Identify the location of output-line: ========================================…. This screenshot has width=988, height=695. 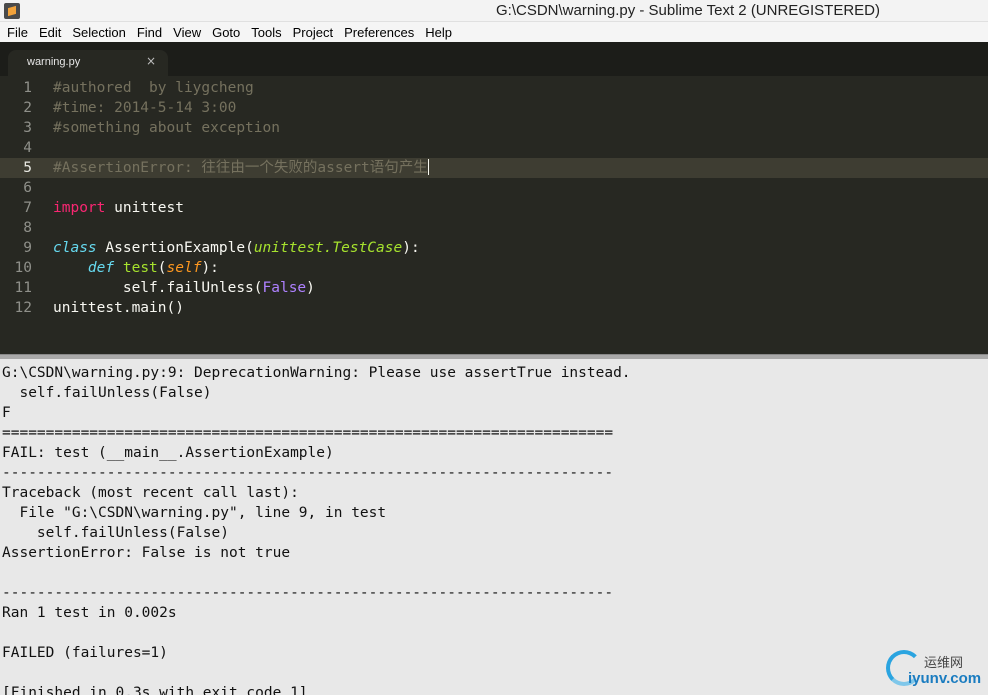
(308, 433).